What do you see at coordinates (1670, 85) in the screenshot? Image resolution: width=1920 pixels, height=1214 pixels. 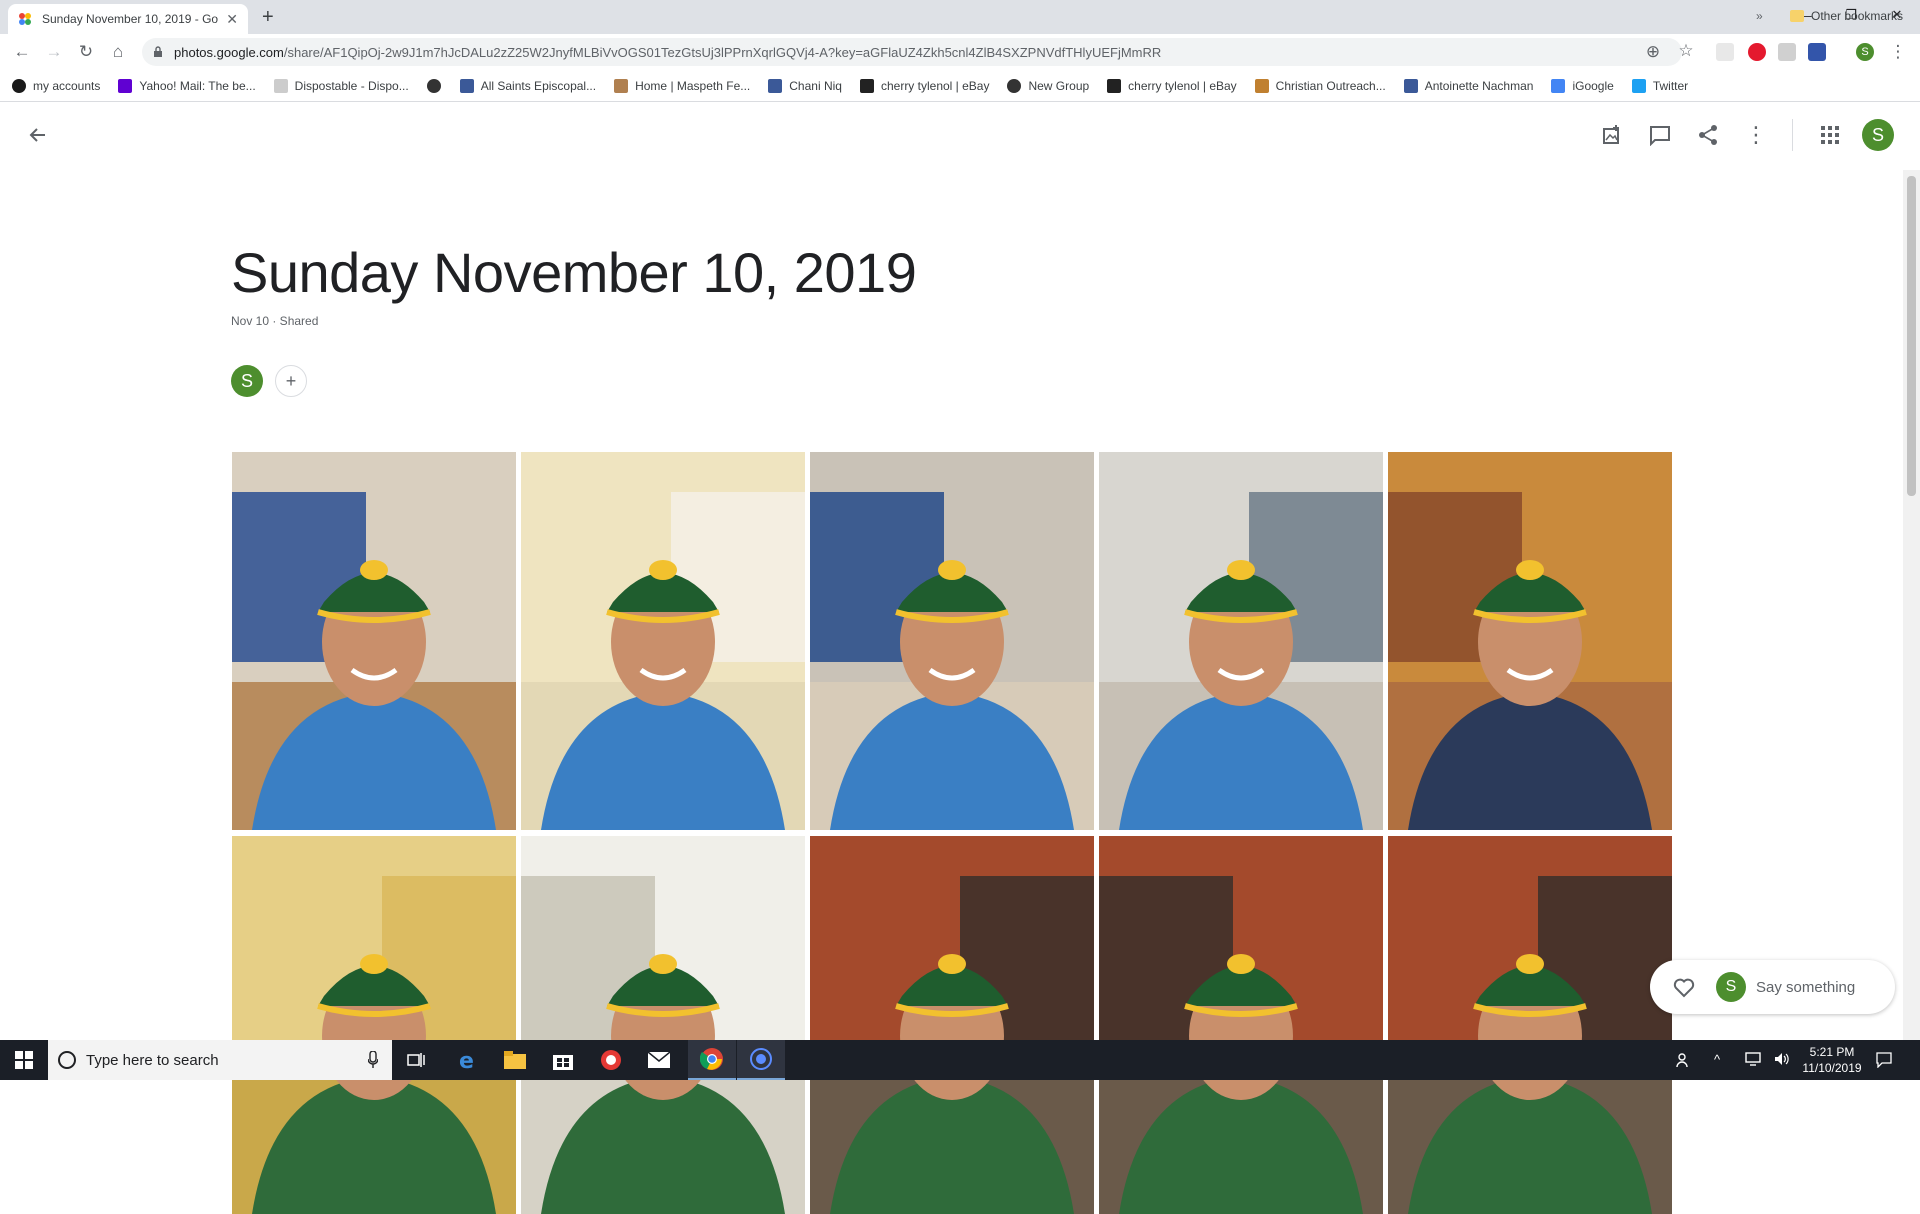 I see `bookmark-label: Twitter` at bounding box center [1670, 85].